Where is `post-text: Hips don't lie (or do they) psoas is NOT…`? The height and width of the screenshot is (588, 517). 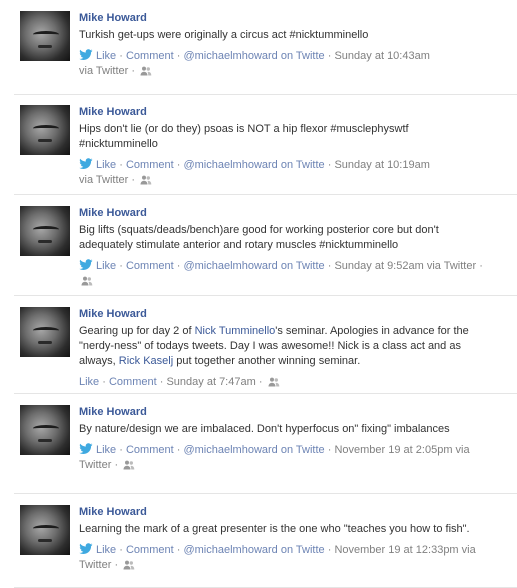
post-text: Hips don't lie (or do they) psoas is NOT… is located at coordinates (244, 136).